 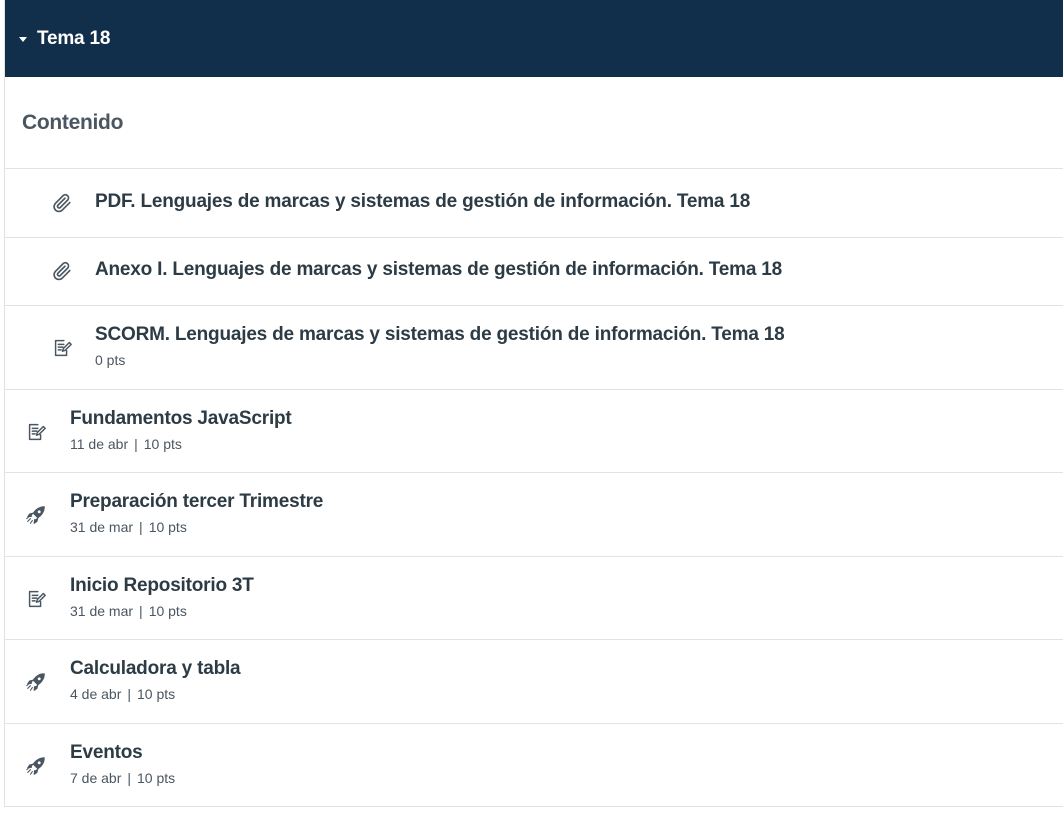 I want to click on item-title: Eventos, so click(x=122, y=753).